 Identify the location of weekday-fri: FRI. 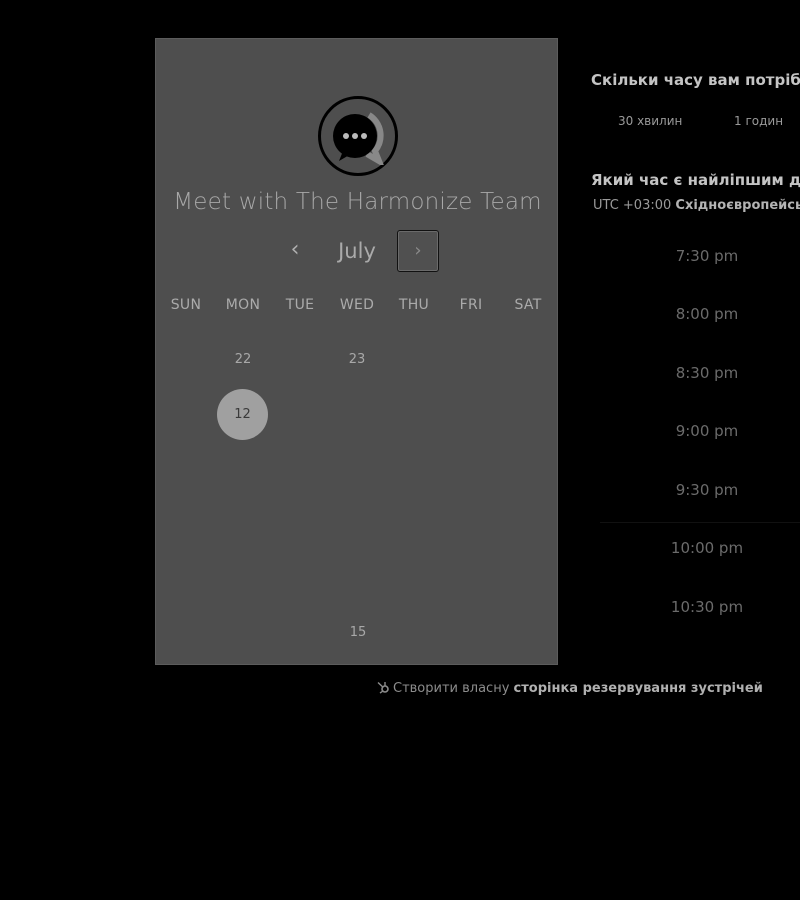
(471, 305).